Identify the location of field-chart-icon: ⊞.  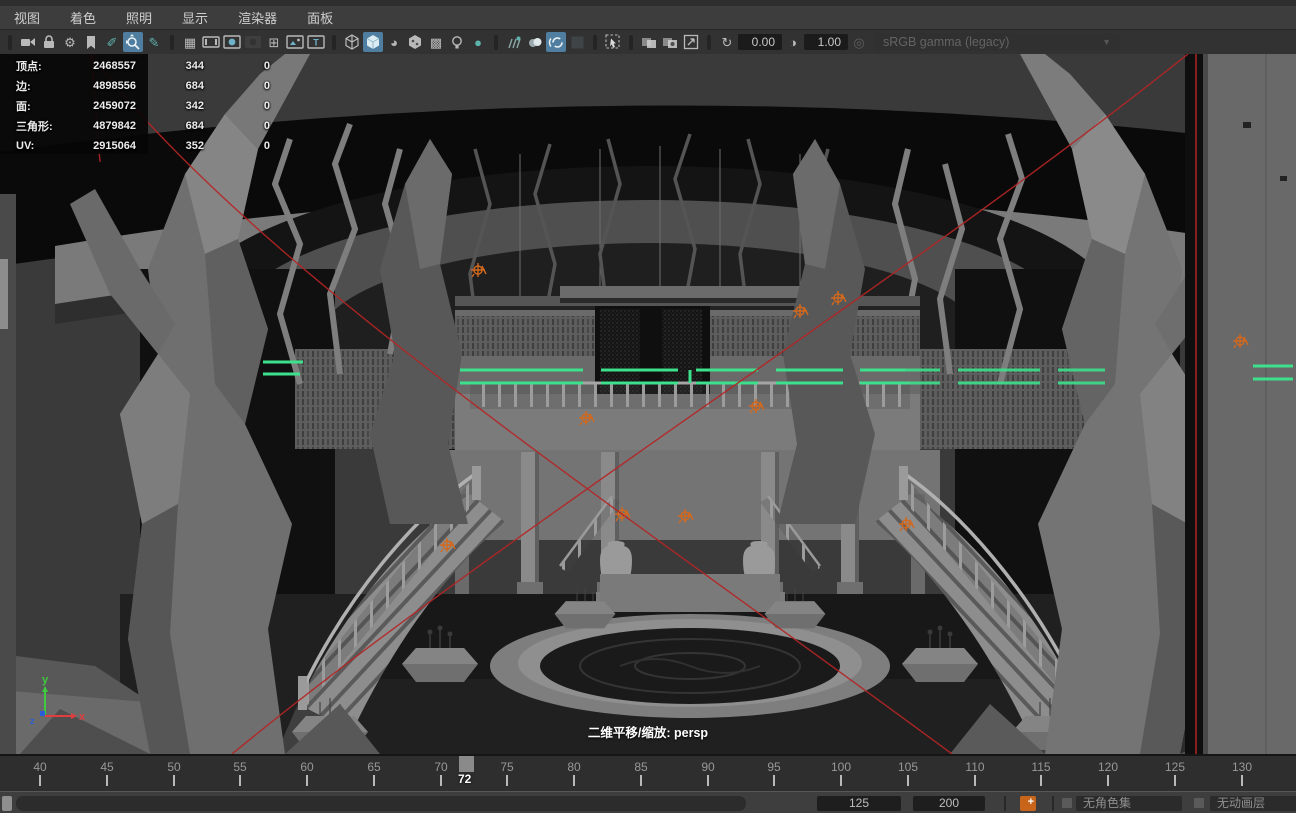
(274, 42).